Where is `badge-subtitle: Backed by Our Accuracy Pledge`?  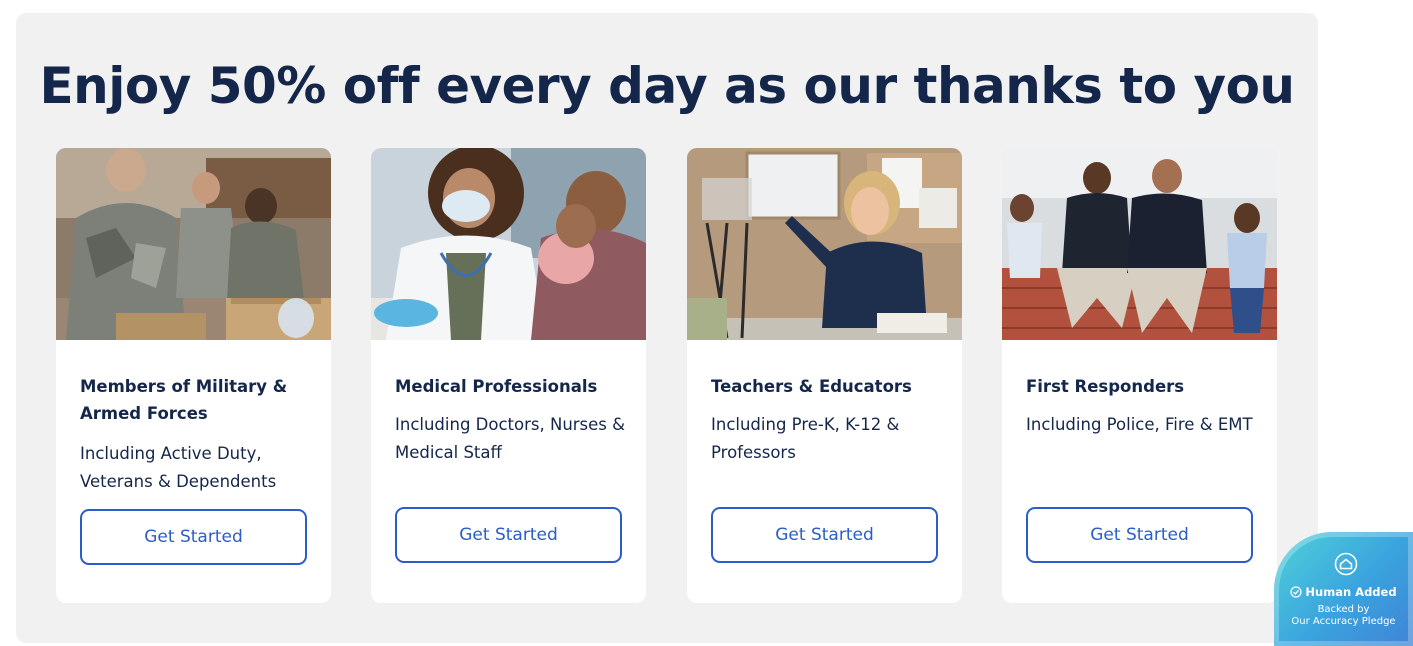 badge-subtitle: Backed by Our Accuracy Pledge is located at coordinates (1343, 616).